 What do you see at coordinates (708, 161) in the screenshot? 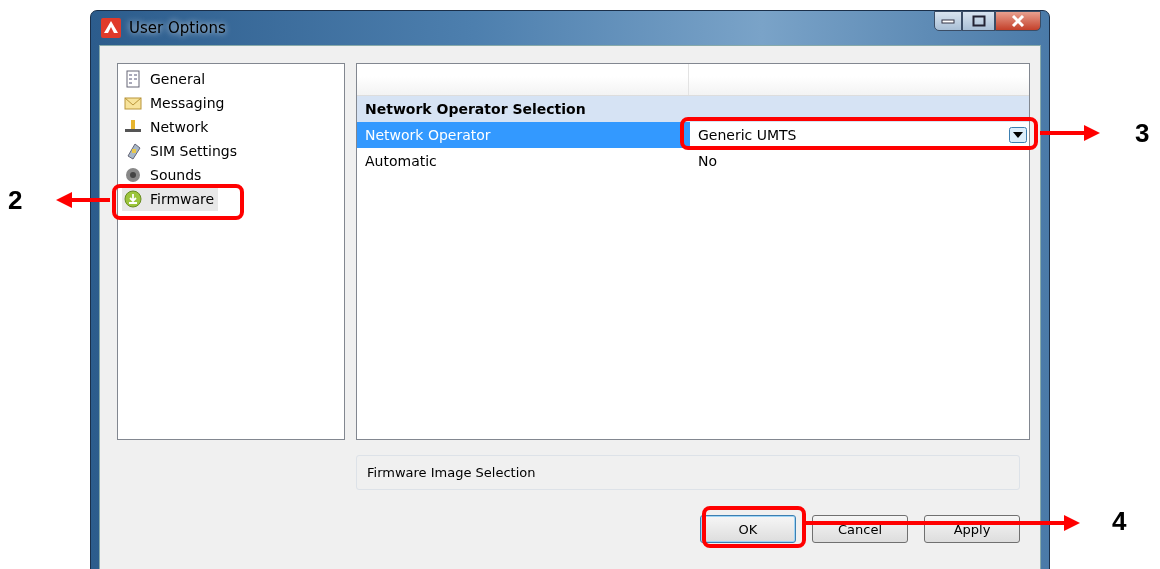
I see `property-value: No` at bounding box center [708, 161].